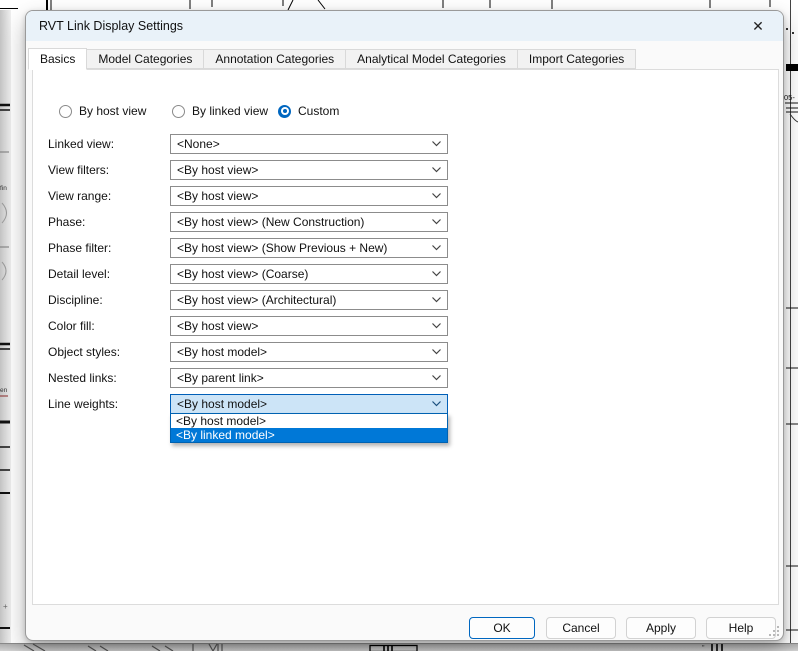 This screenshot has width=798, height=651. I want to click on dropdown-value: <By host view> (Show Previous + New), so click(282, 248).